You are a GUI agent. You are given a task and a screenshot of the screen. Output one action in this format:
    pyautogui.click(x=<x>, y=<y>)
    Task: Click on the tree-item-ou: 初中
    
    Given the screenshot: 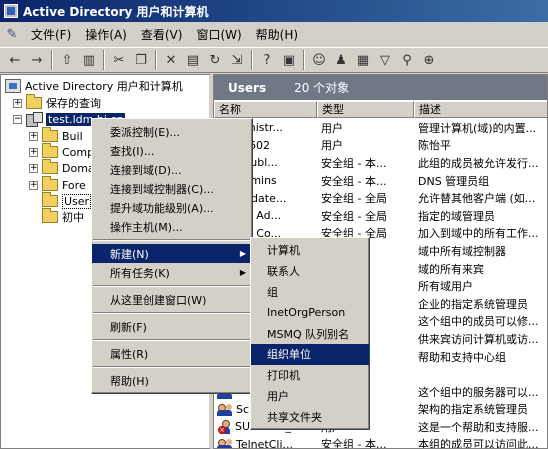 What is the action you would take?
    pyautogui.click(x=63, y=216)
    